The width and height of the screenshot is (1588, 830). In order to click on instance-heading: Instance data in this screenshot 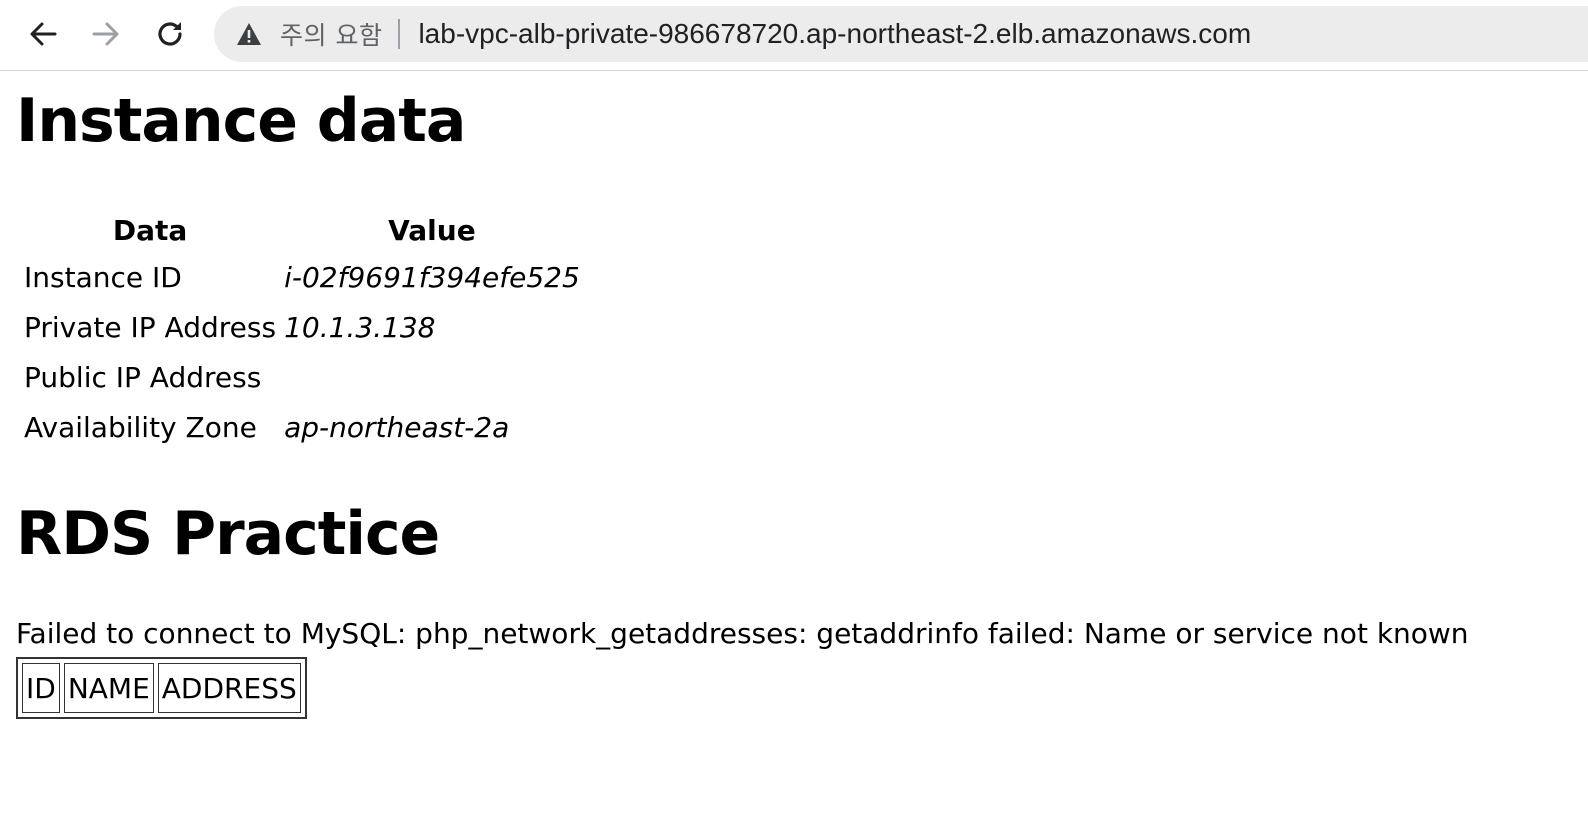, I will do `click(241, 121)`.